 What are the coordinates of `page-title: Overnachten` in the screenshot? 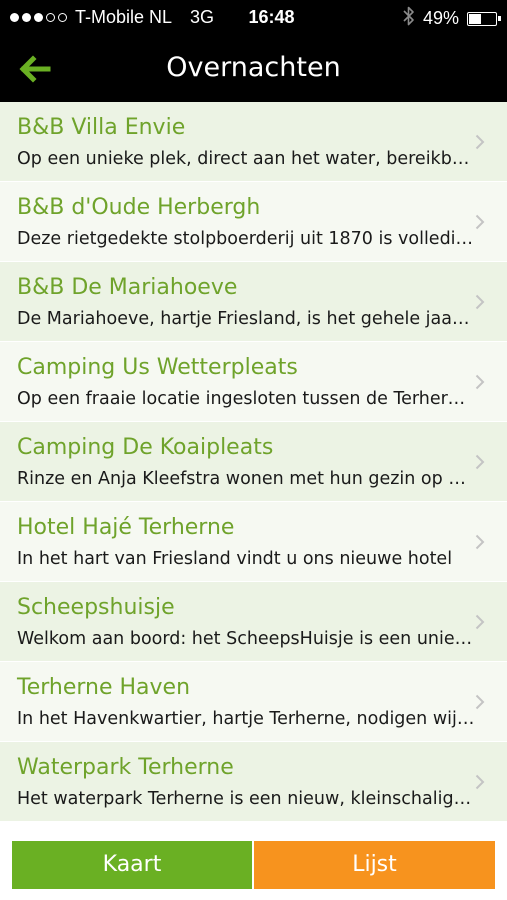 It's located at (253, 67).